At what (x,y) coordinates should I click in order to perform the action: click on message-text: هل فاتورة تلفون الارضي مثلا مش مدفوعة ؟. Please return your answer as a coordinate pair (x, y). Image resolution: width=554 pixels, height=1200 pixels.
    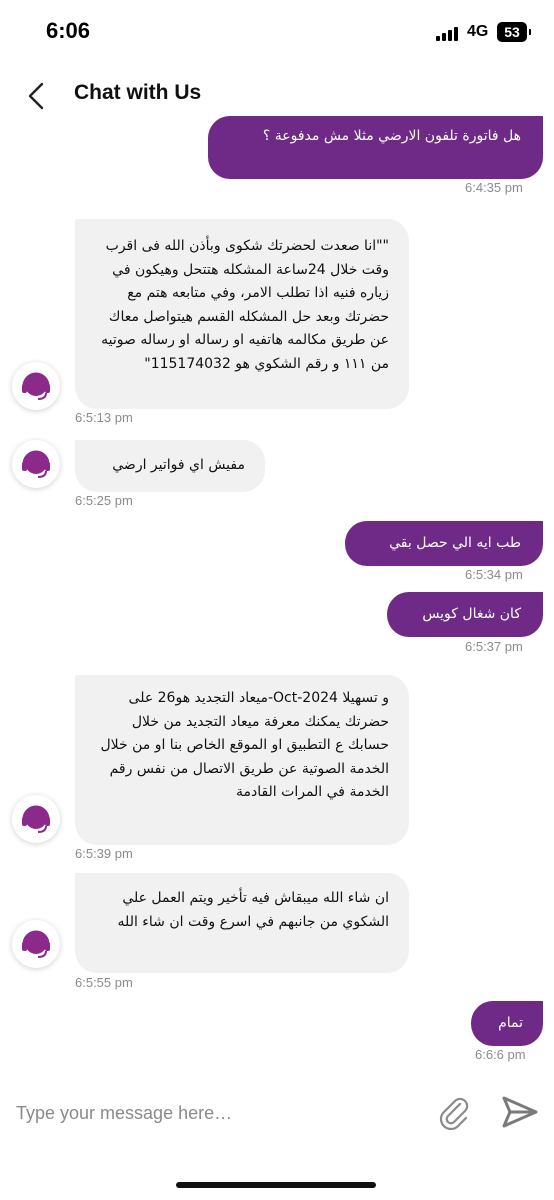
    Looking at the image, I should click on (391, 136).